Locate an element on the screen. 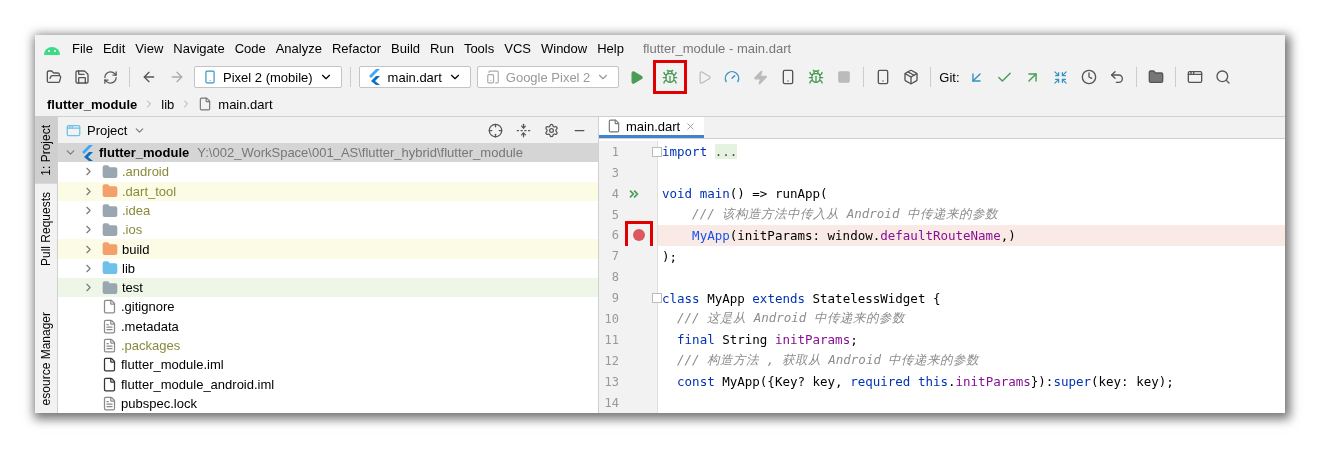  menu-item: Help is located at coordinates (610, 48).